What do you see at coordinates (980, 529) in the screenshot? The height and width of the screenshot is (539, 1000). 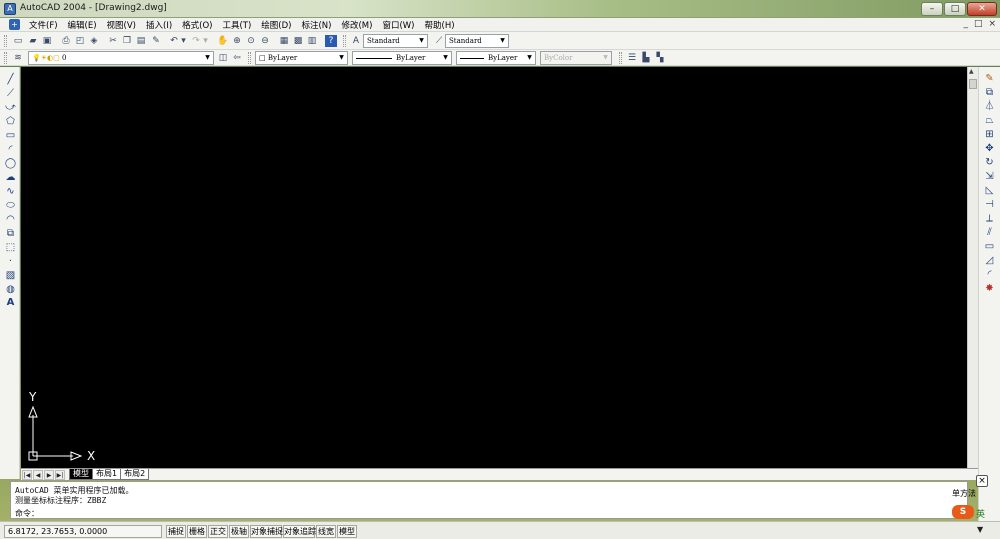 I see `tray-chevron-down-icon: ▼` at bounding box center [980, 529].